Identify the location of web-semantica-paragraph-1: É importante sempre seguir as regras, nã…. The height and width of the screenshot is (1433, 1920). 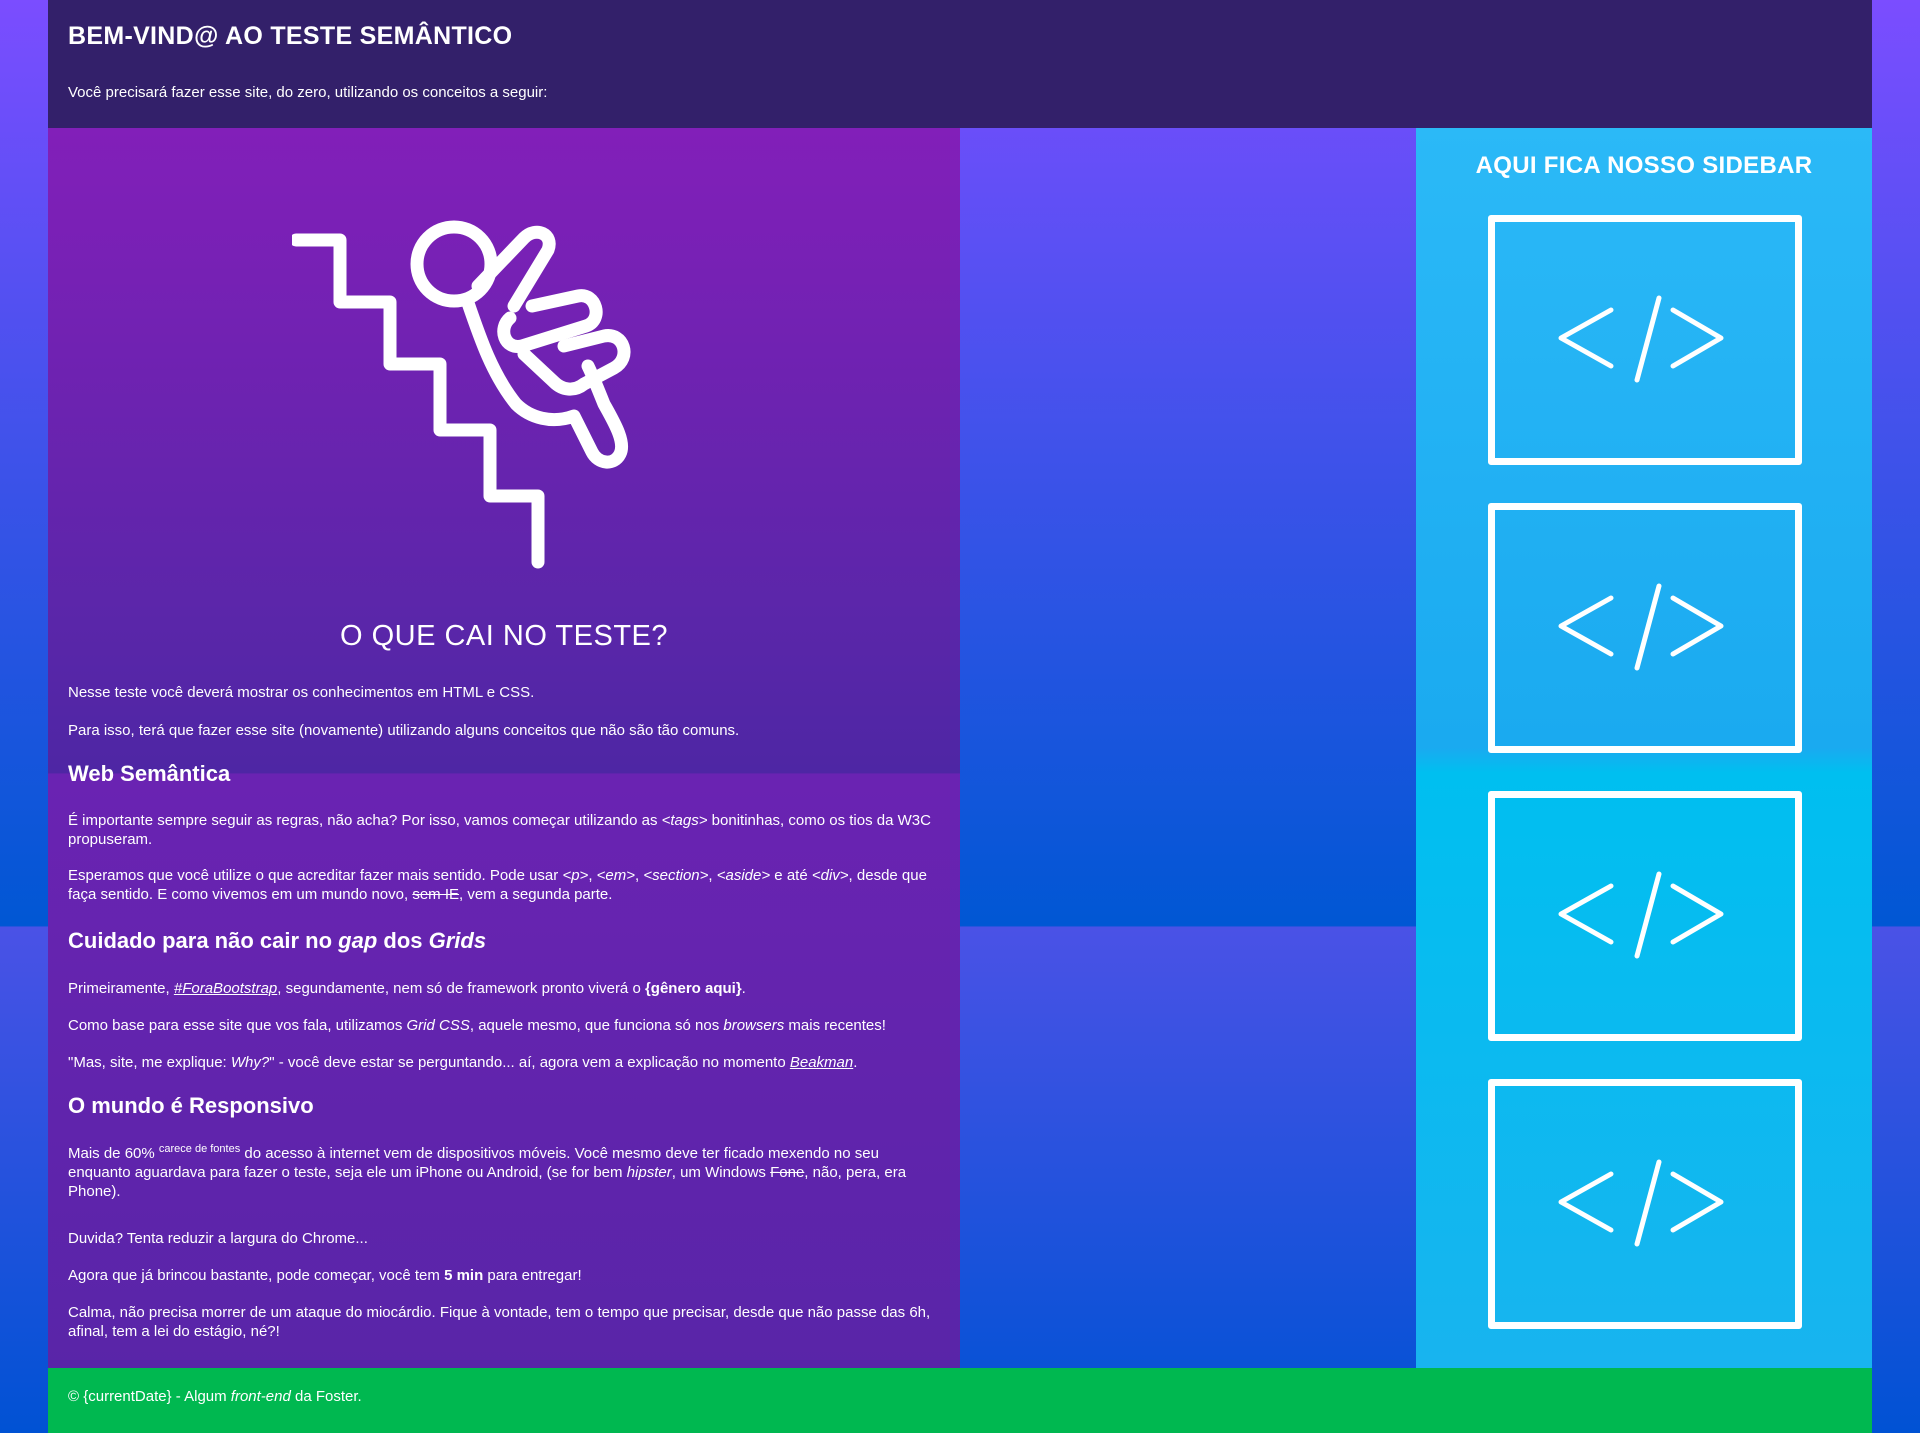
(499, 830).